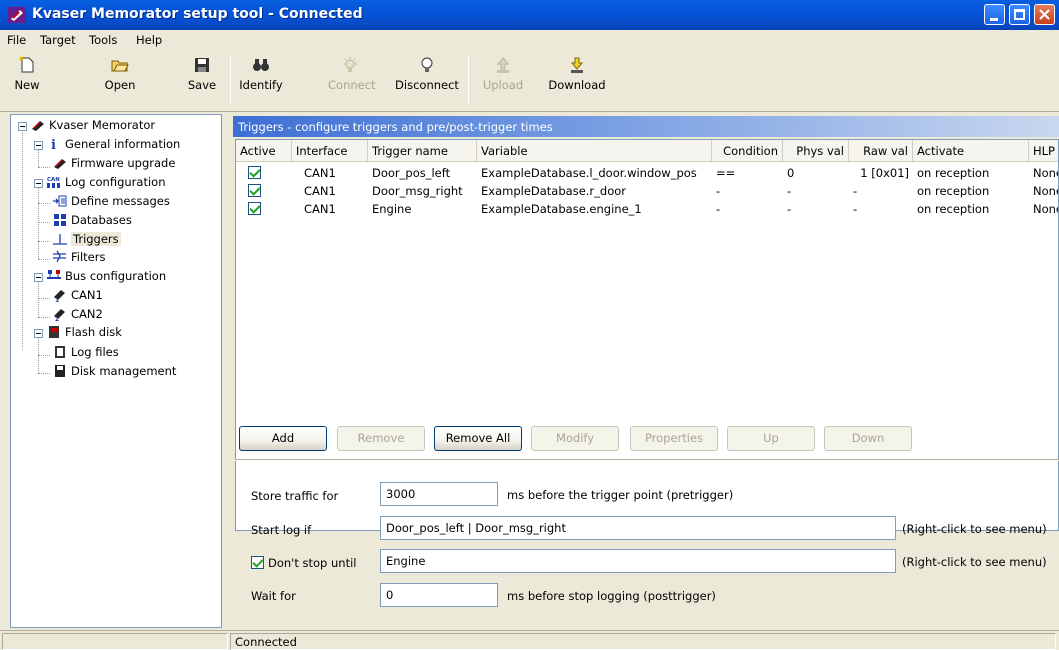 This screenshot has height=650, width=1059. Describe the element at coordinates (53, 144) in the screenshot. I see `info-icon: i` at that location.